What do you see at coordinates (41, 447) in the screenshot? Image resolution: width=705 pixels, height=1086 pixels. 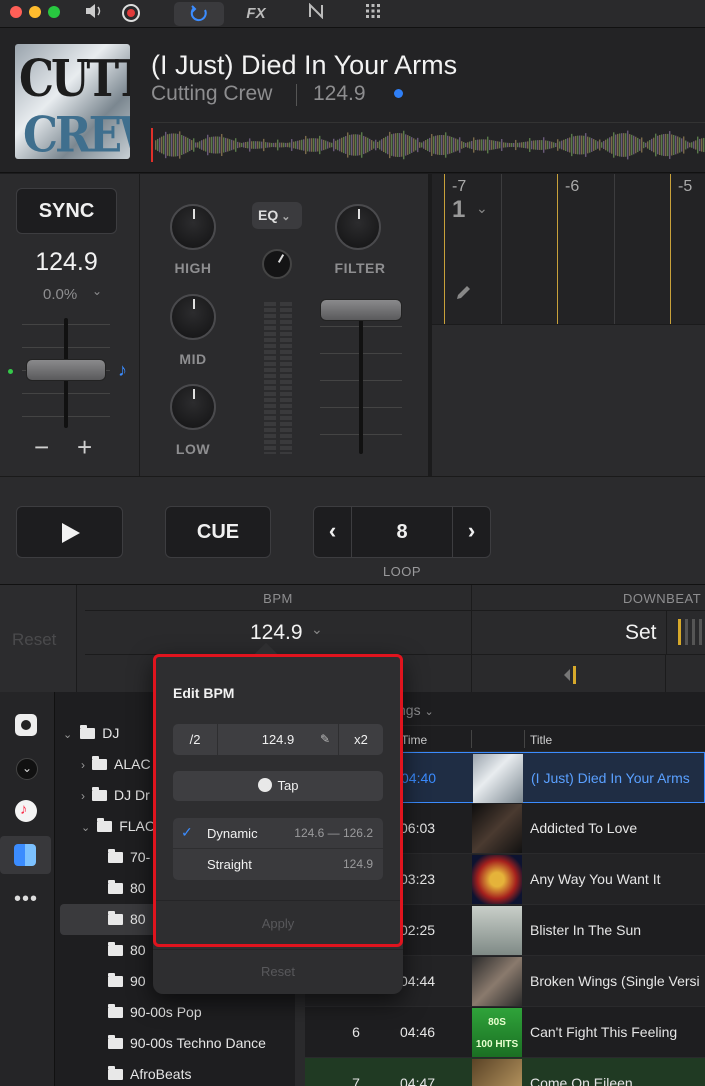 I see `pitch-minus-button: −` at bounding box center [41, 447].